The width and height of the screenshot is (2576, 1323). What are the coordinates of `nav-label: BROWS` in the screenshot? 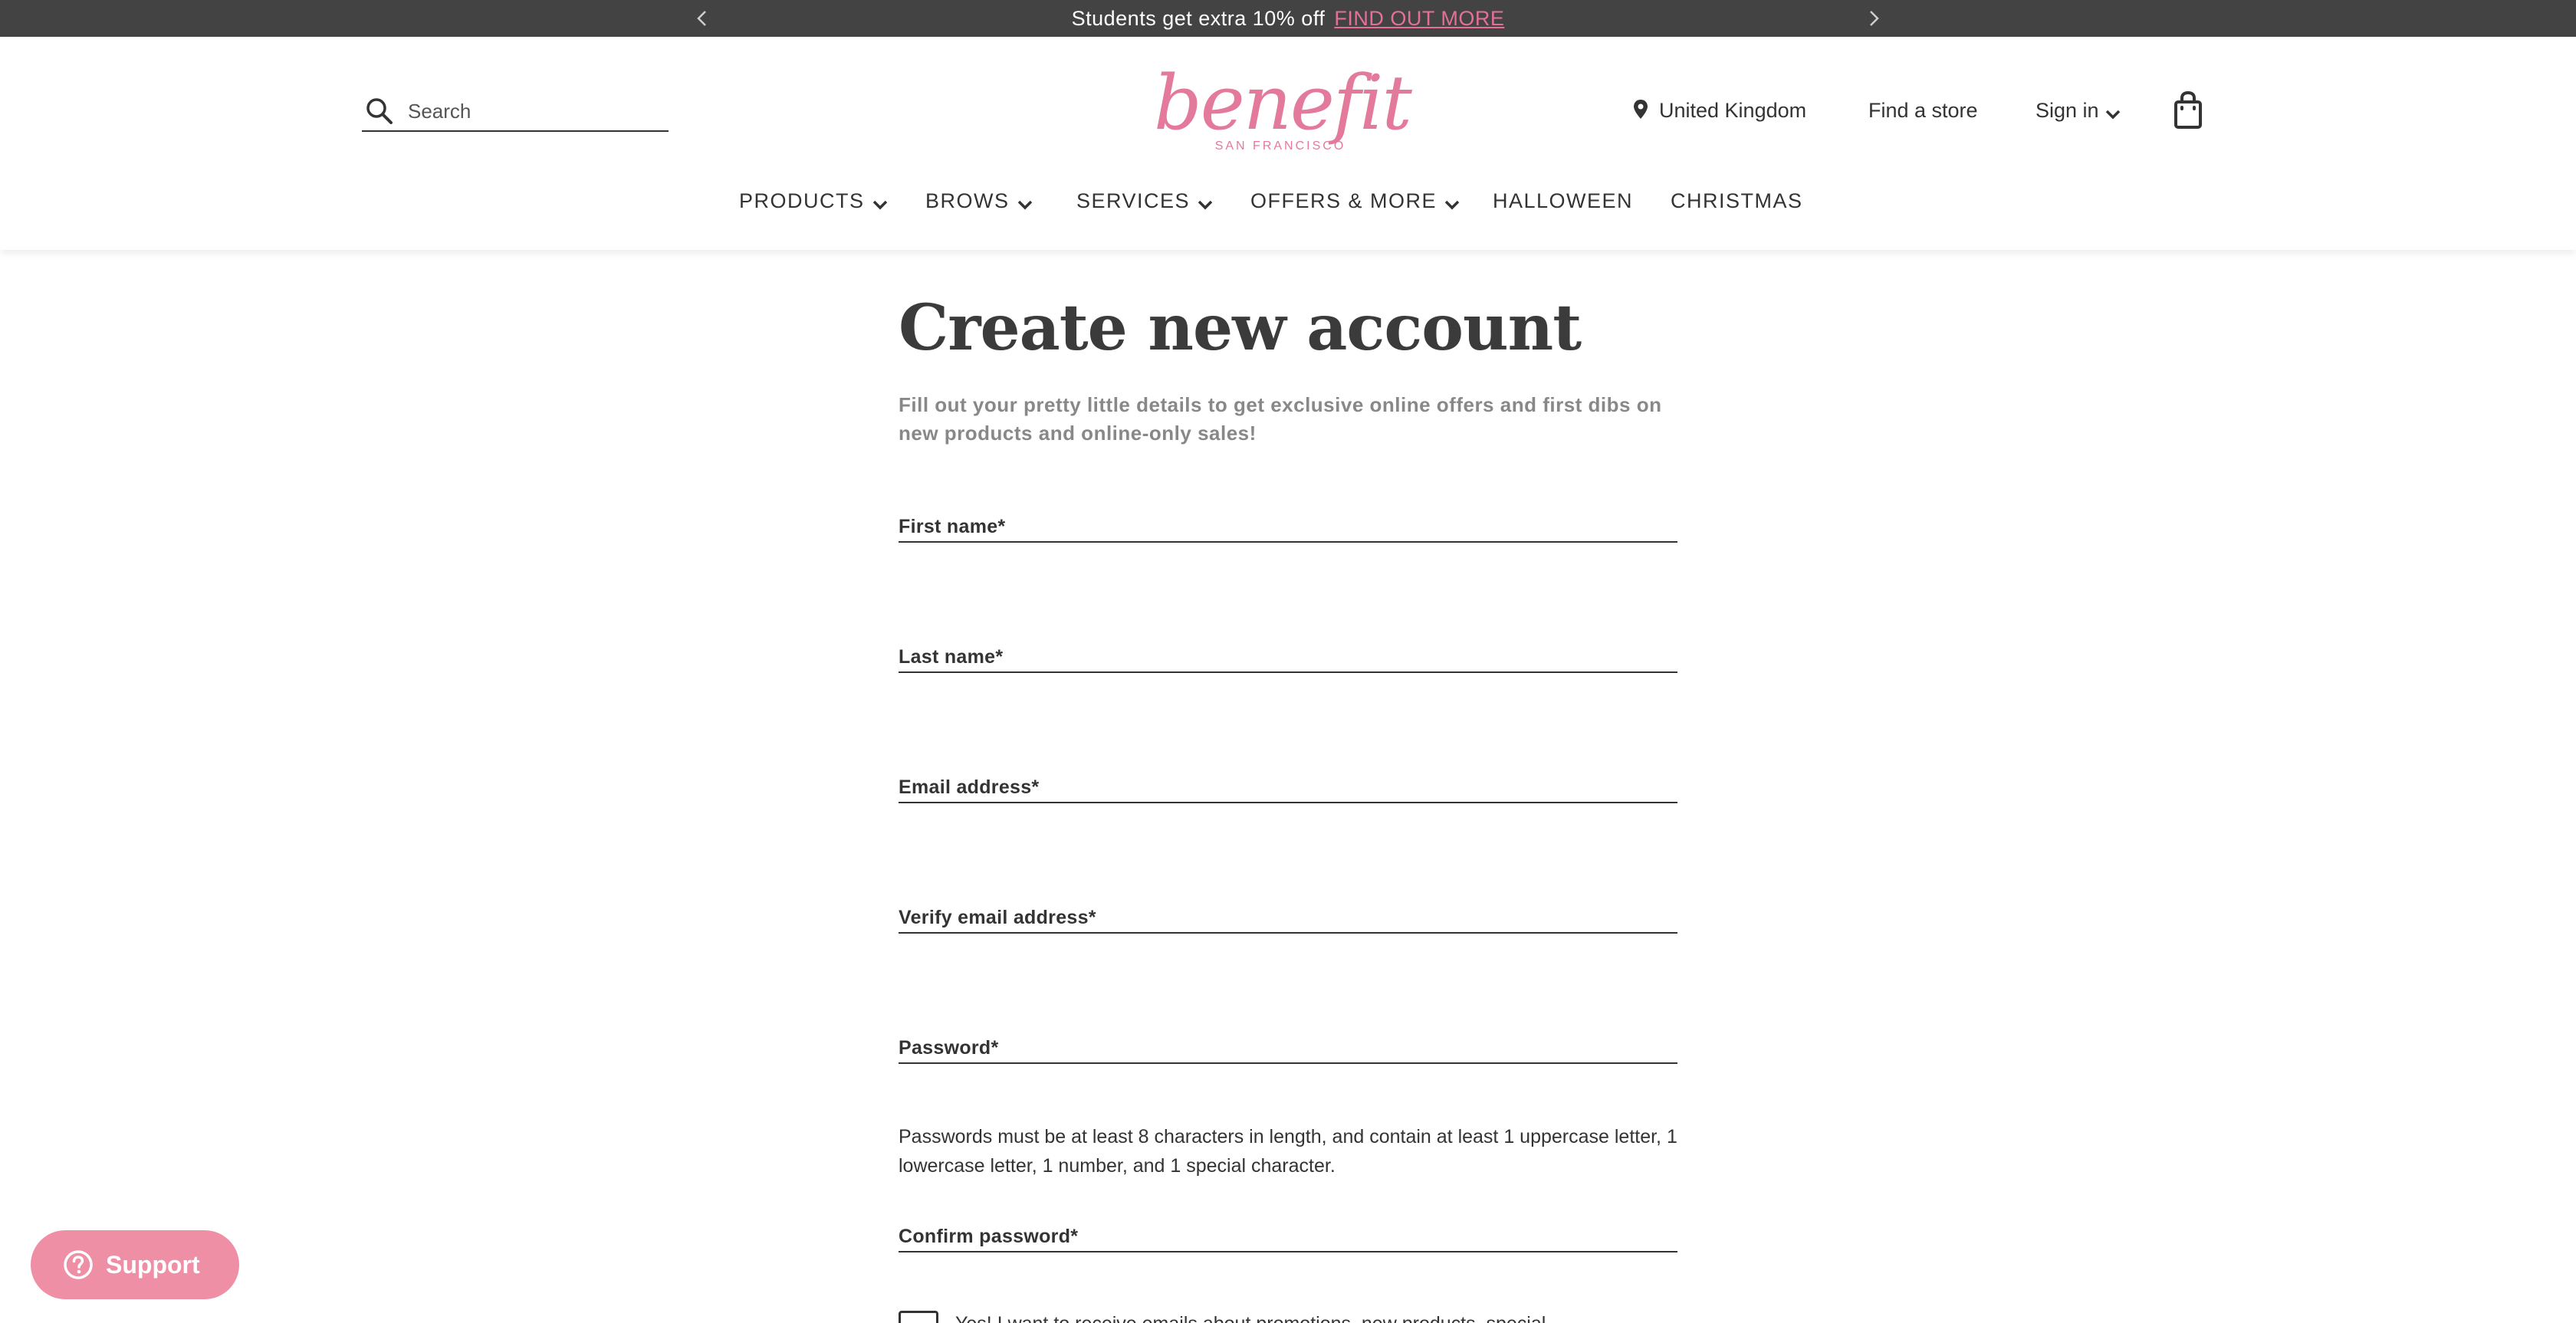 It's located at (968, 200).